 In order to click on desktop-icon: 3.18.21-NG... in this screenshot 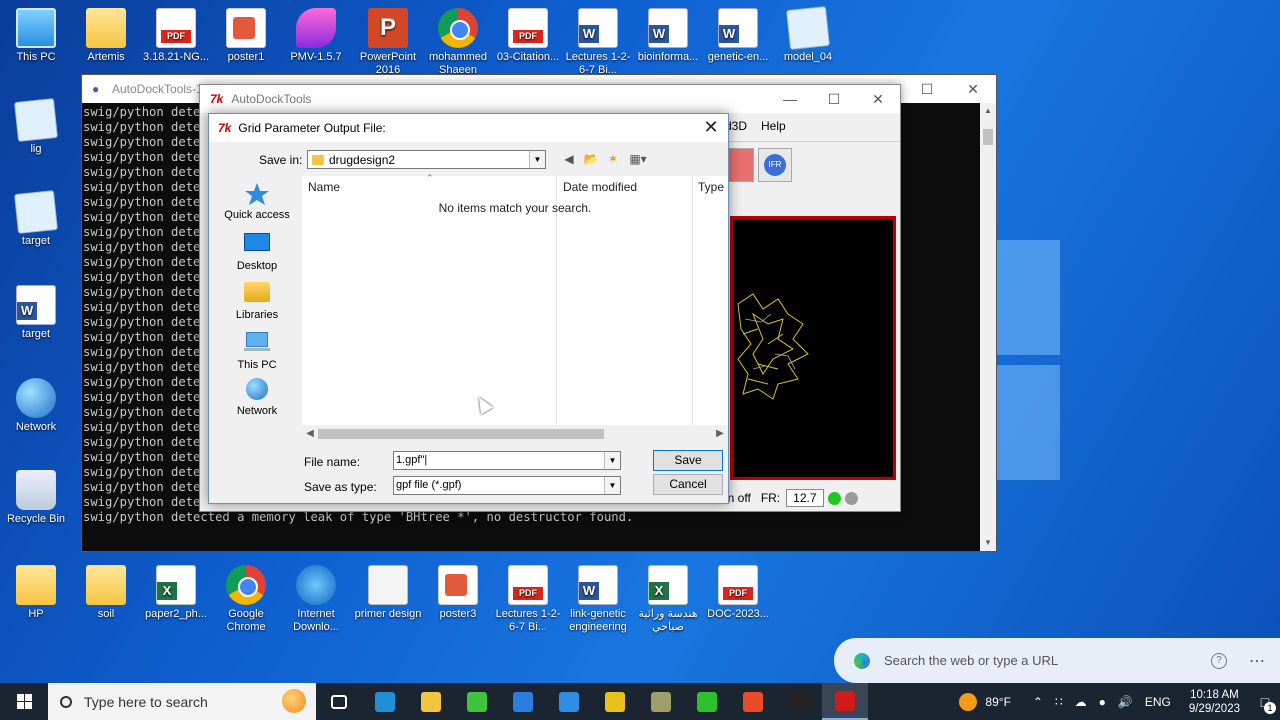, I will do `click(176, 36)`.